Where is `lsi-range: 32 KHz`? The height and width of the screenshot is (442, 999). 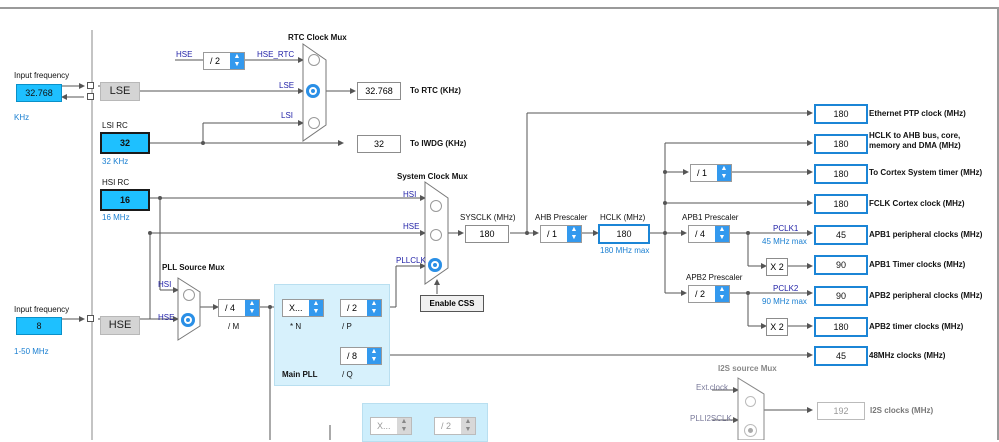
lsi-range: 32 KHz is located at coordinates (115, 161).